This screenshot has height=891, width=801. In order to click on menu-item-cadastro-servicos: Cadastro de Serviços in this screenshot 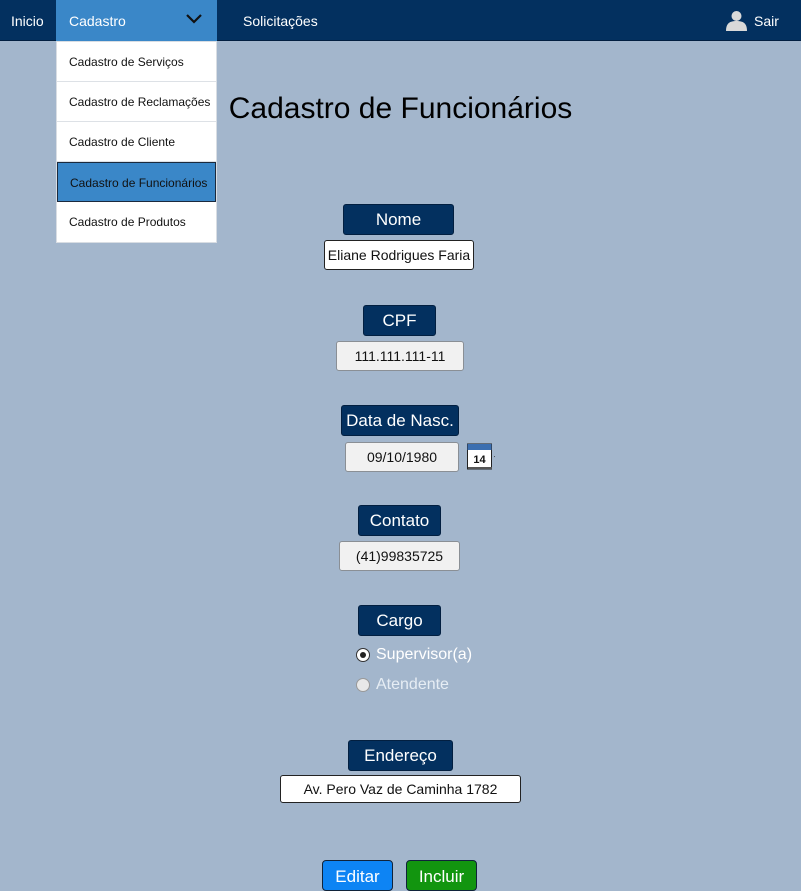, I will do `click(136, 62)`.